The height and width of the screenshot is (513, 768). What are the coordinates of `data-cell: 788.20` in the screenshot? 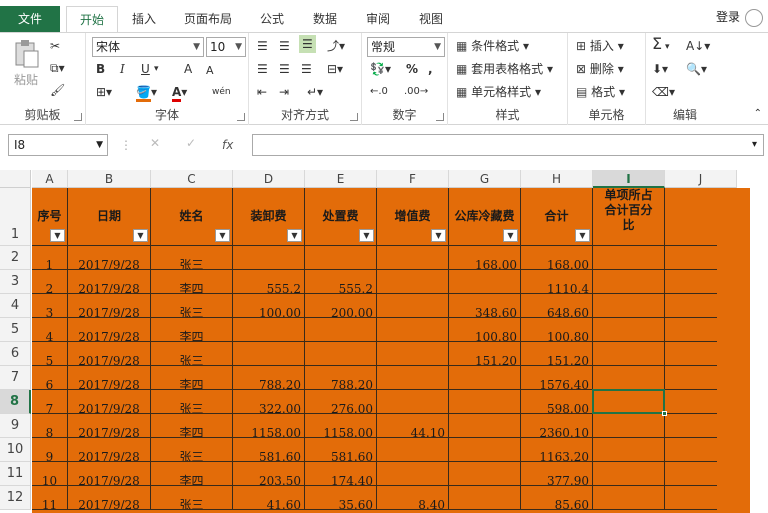 It's located at (269, 378).